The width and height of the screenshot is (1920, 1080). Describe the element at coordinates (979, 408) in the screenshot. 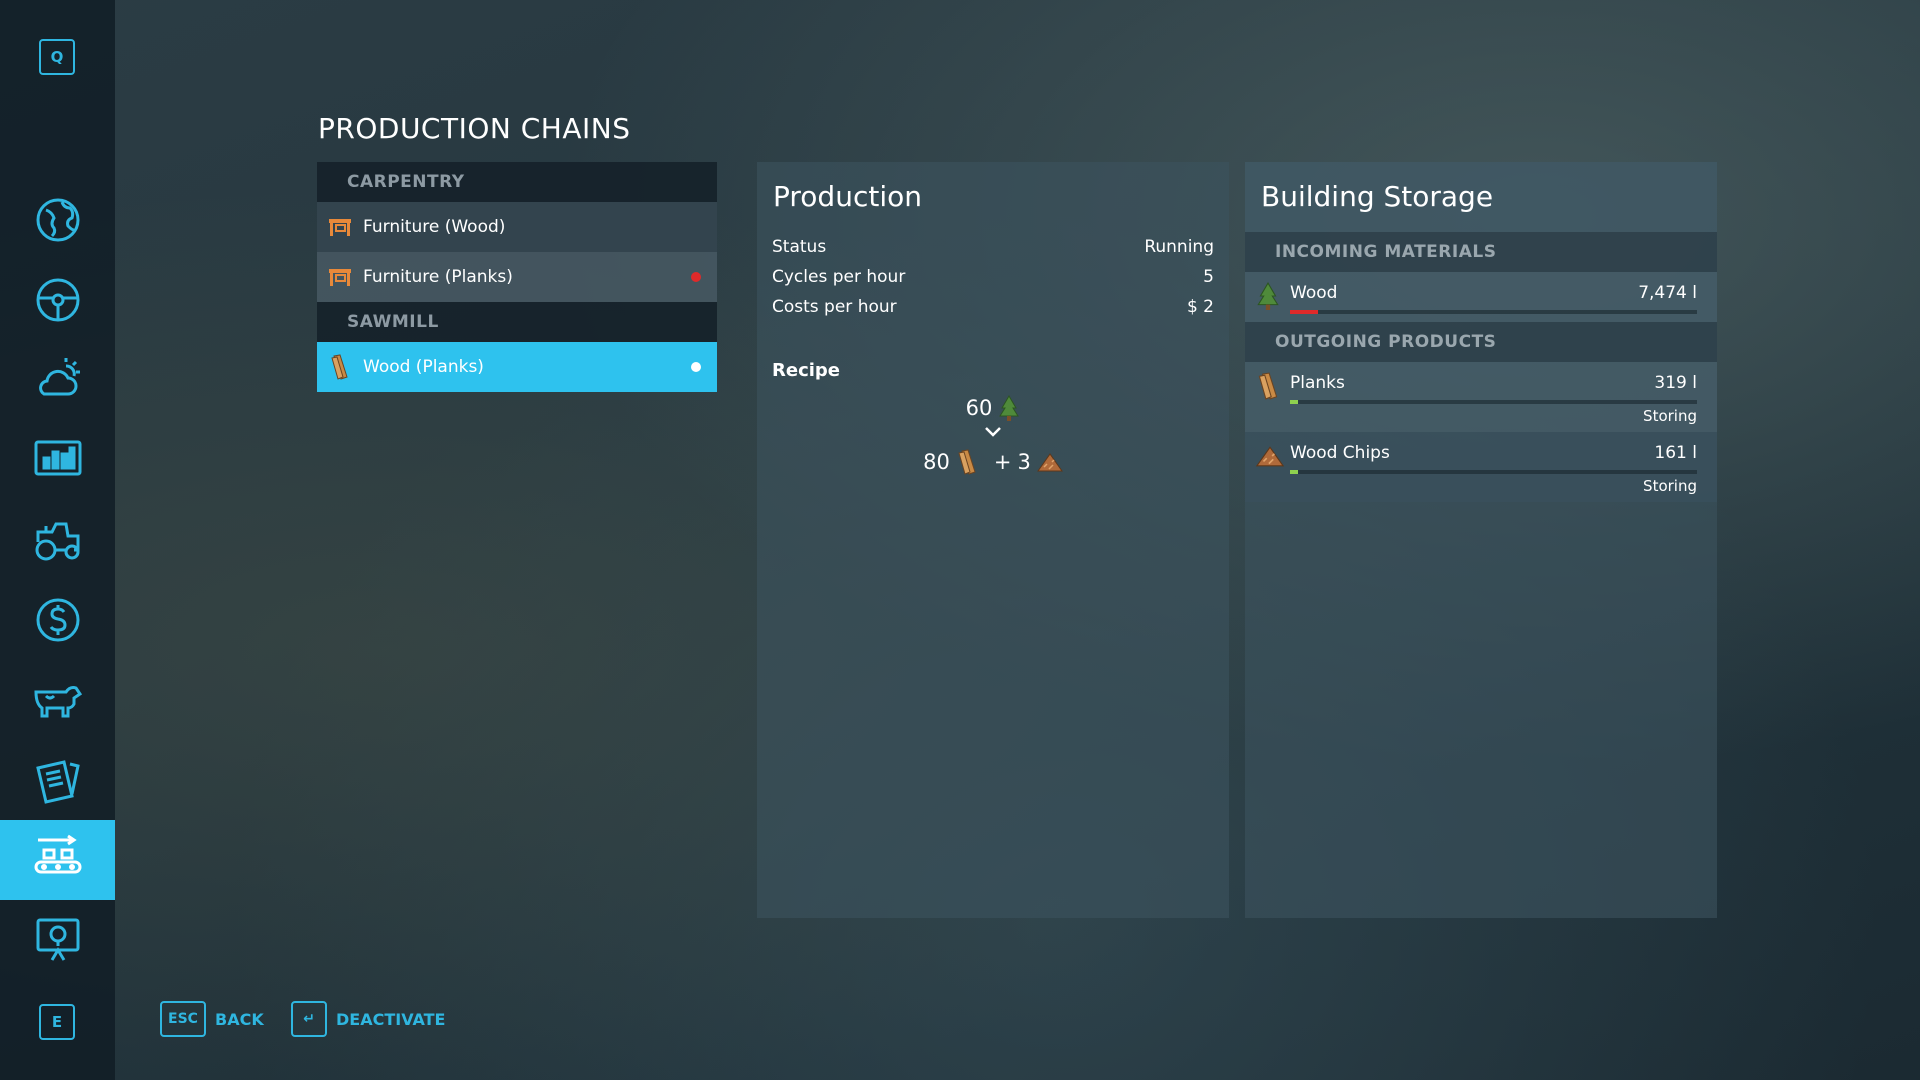

I see `recipe-input-amount: 60` at that location.